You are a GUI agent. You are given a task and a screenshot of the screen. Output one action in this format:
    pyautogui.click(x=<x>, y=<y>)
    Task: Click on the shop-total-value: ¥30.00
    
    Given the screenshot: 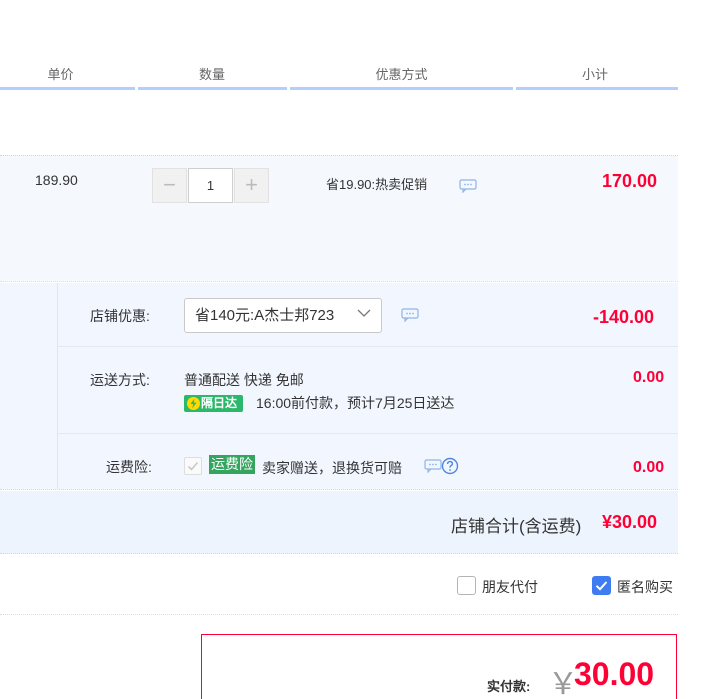 What is the action you would take?
    pyautogui.click(x=630, y=522)
    